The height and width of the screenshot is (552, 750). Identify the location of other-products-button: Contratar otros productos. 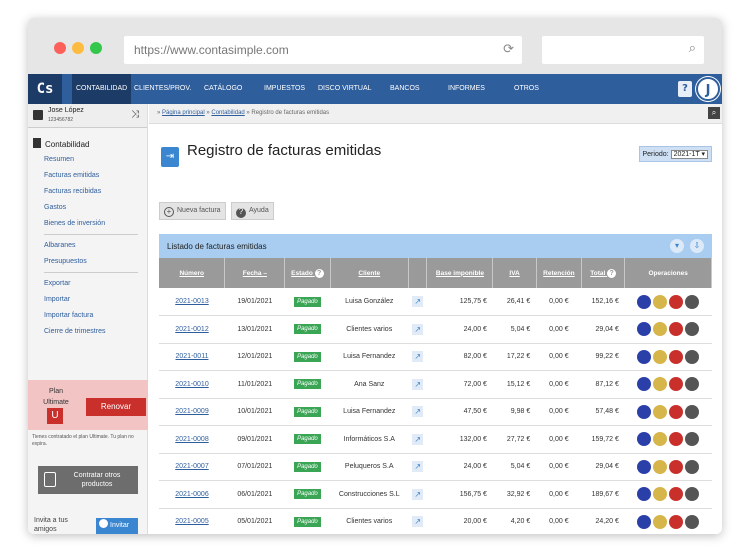
(88, 480).